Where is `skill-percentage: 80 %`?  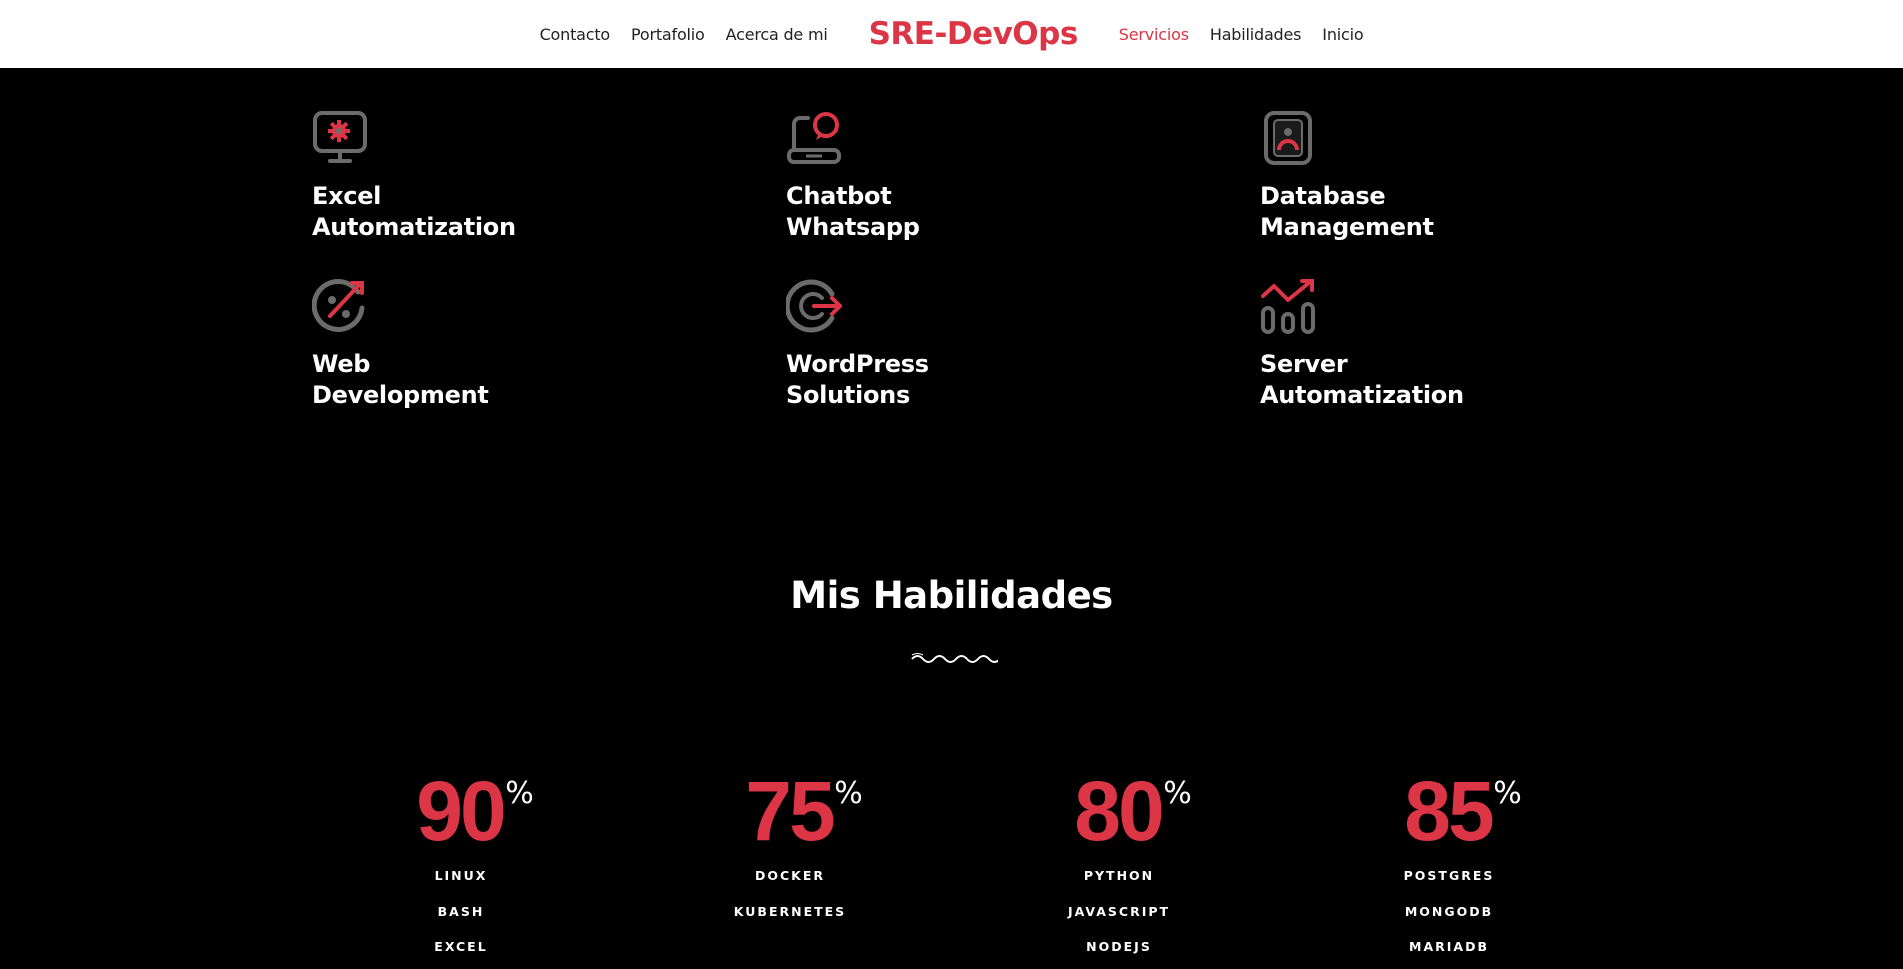
skill-percentage: 80 % is located at coordinates (1132, 811).